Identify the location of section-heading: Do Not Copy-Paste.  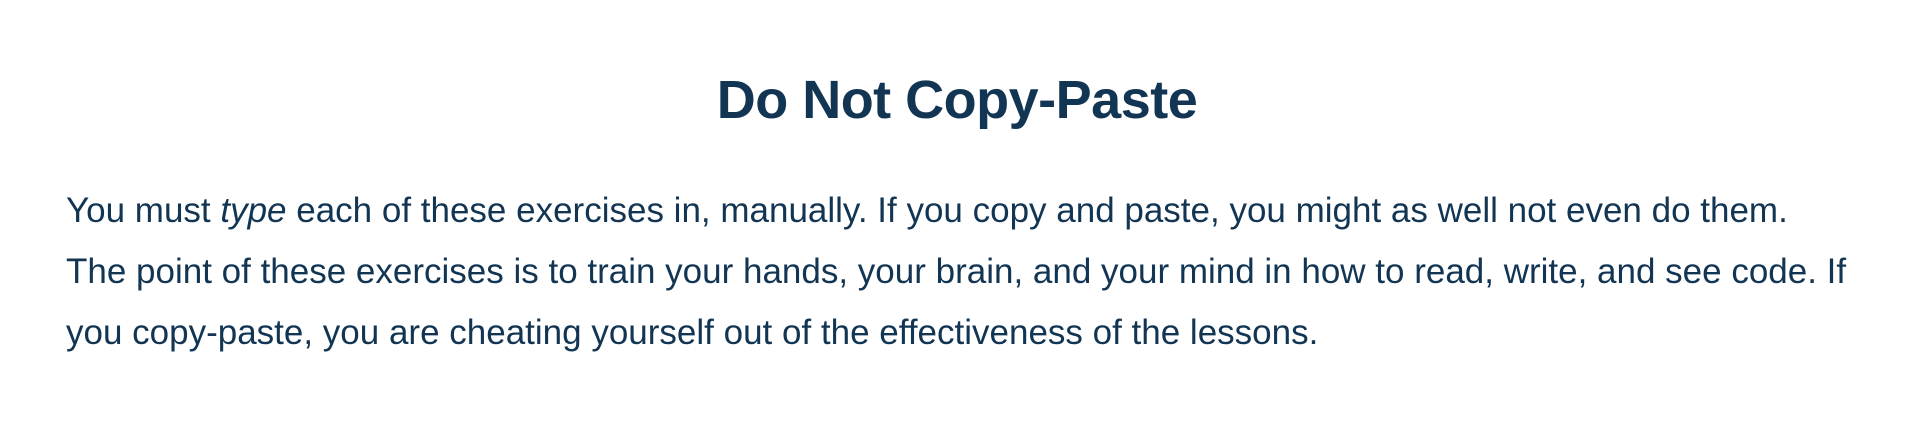
(957, 100).